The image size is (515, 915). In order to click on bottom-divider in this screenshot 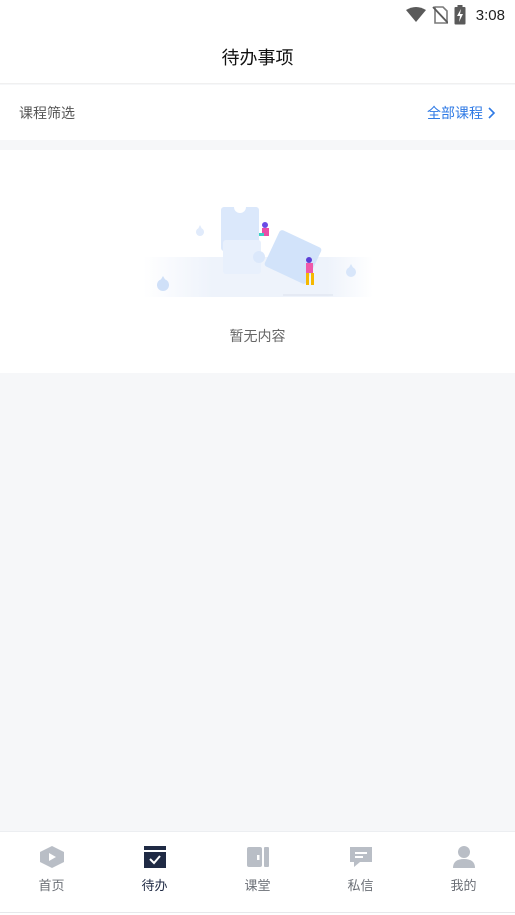, I will do `click(257, 912)`.